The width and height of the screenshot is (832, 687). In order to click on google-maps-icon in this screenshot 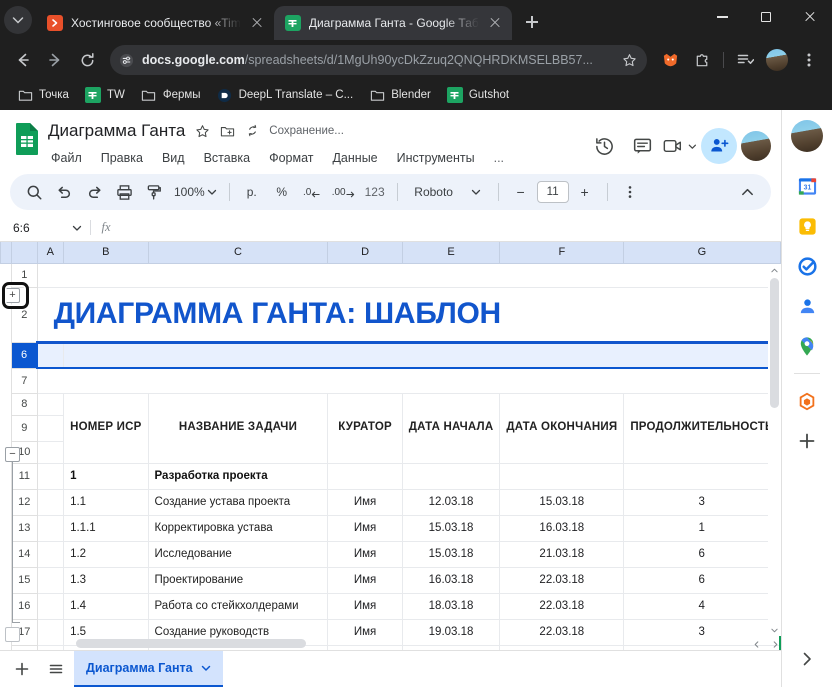, I will do `click(807, 346)`.